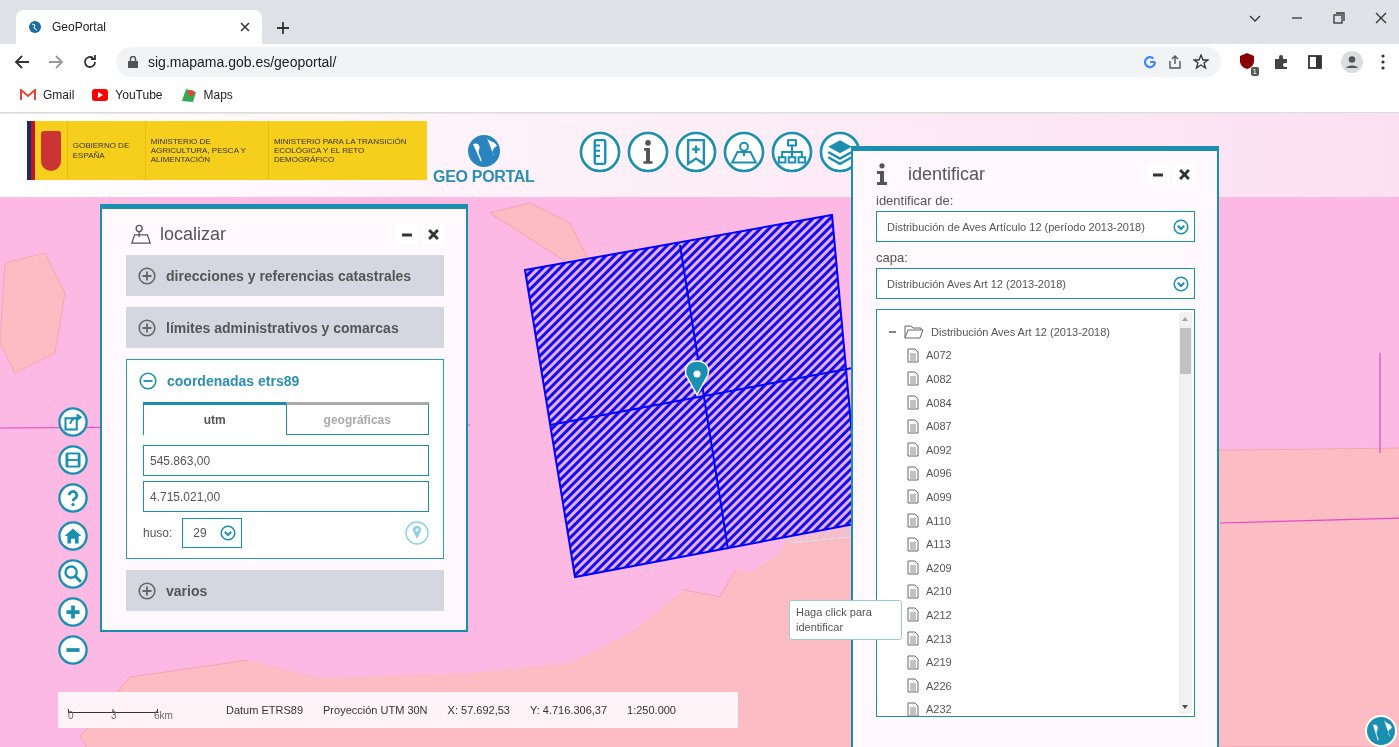 Image resolution: width=1399 pixels, height=747 pixels. I want to click on folder-icon, so click(914, 332).